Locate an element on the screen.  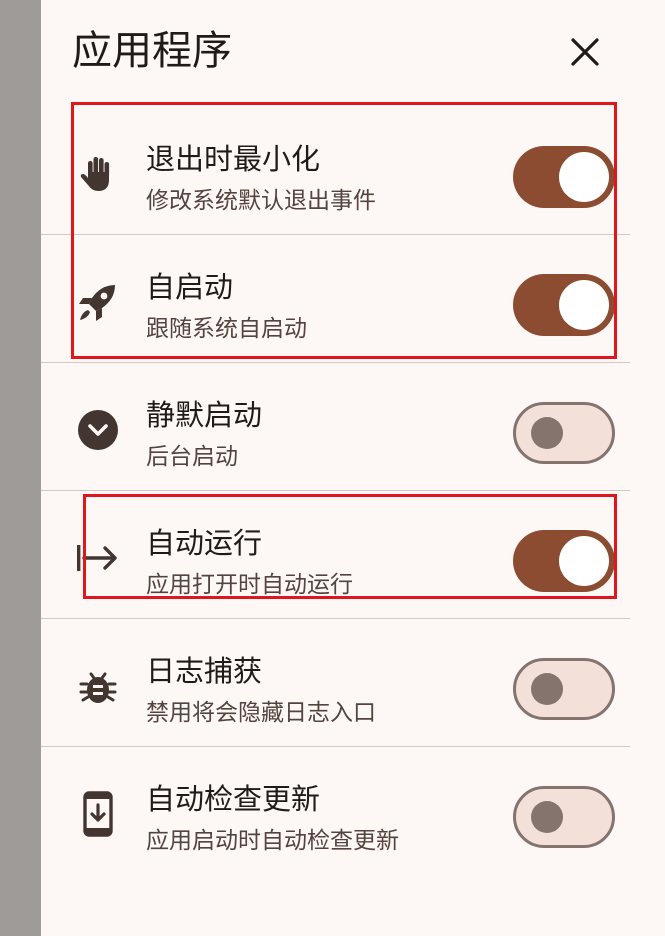
setting-description: 应用打开时自动运行 is located at coordinates (249, 585).